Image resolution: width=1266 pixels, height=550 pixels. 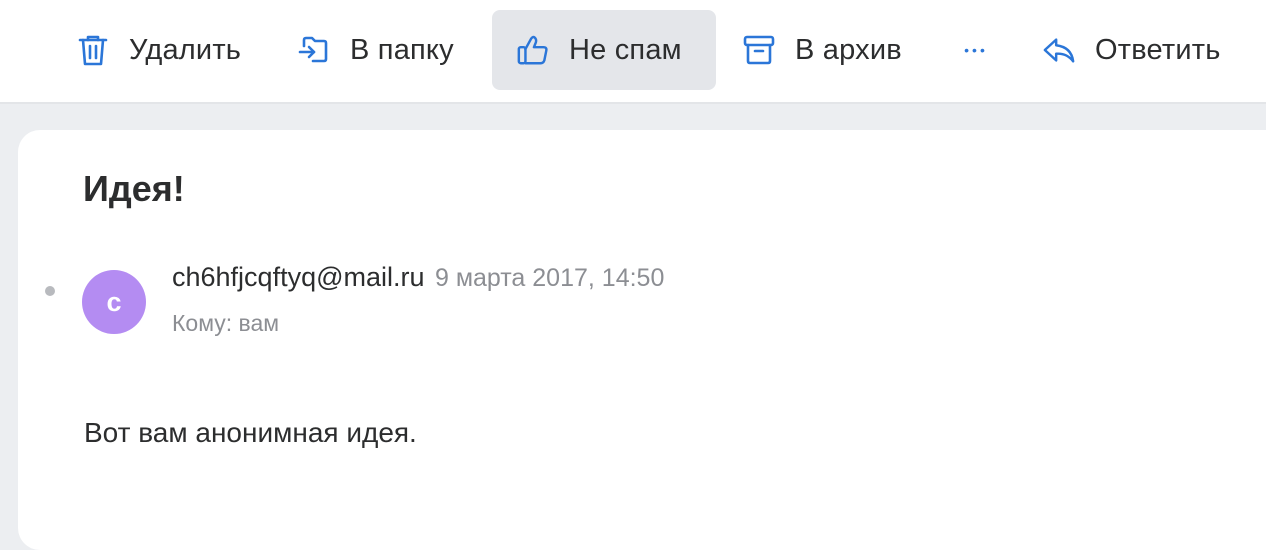 I want to click on thumbs-up-icon, so click(x=533, y=50).